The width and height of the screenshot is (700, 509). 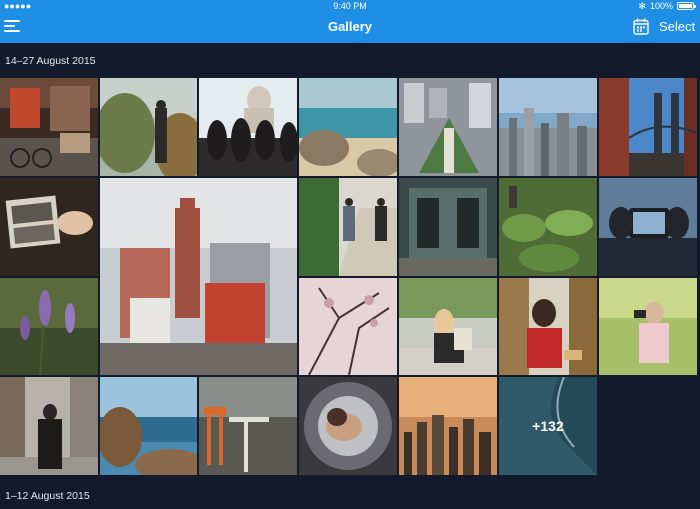 I want to click on status-time: 9:40 PM, so click(x=350, y=6).